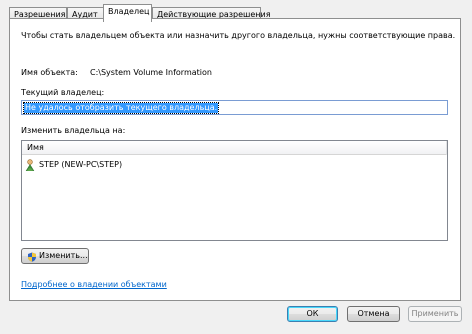  Describe the element at coordinates (63, 92) in the screenshot. I see `current-owner-label: Текущий владелец:` at that location.